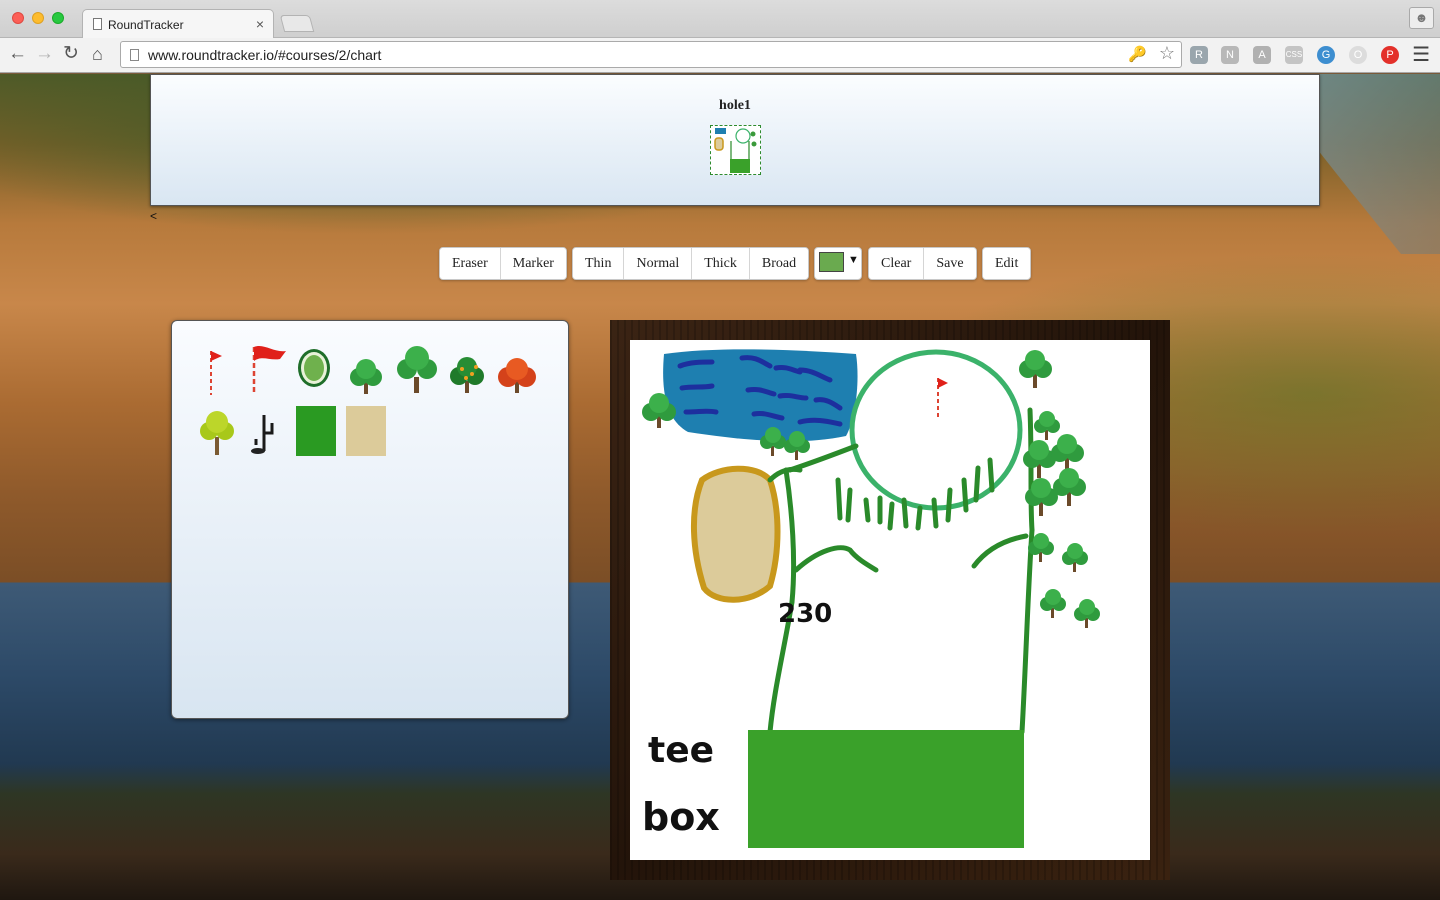 The width and height of the screenshot is (1440, 900). Describe the element at coordinates (467, 376) in the screenshot. I see `orange-tree-icon` at that location.